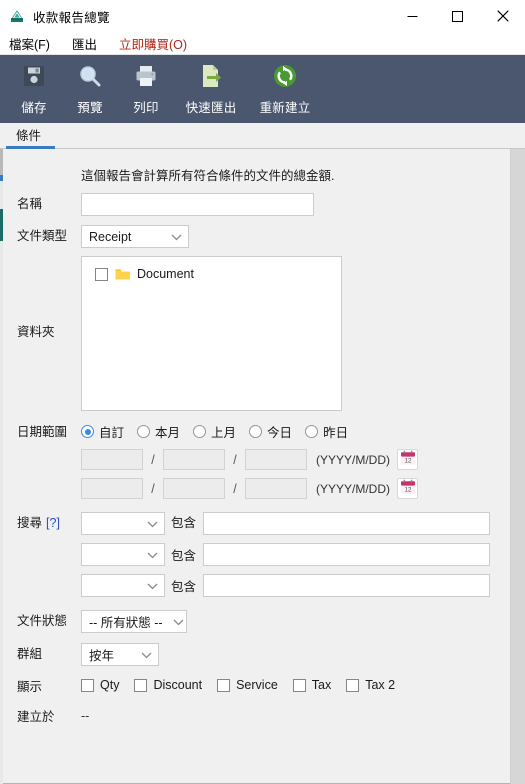 The image size is (525, 784). I want to click on radio-custom, so click(87, 431).